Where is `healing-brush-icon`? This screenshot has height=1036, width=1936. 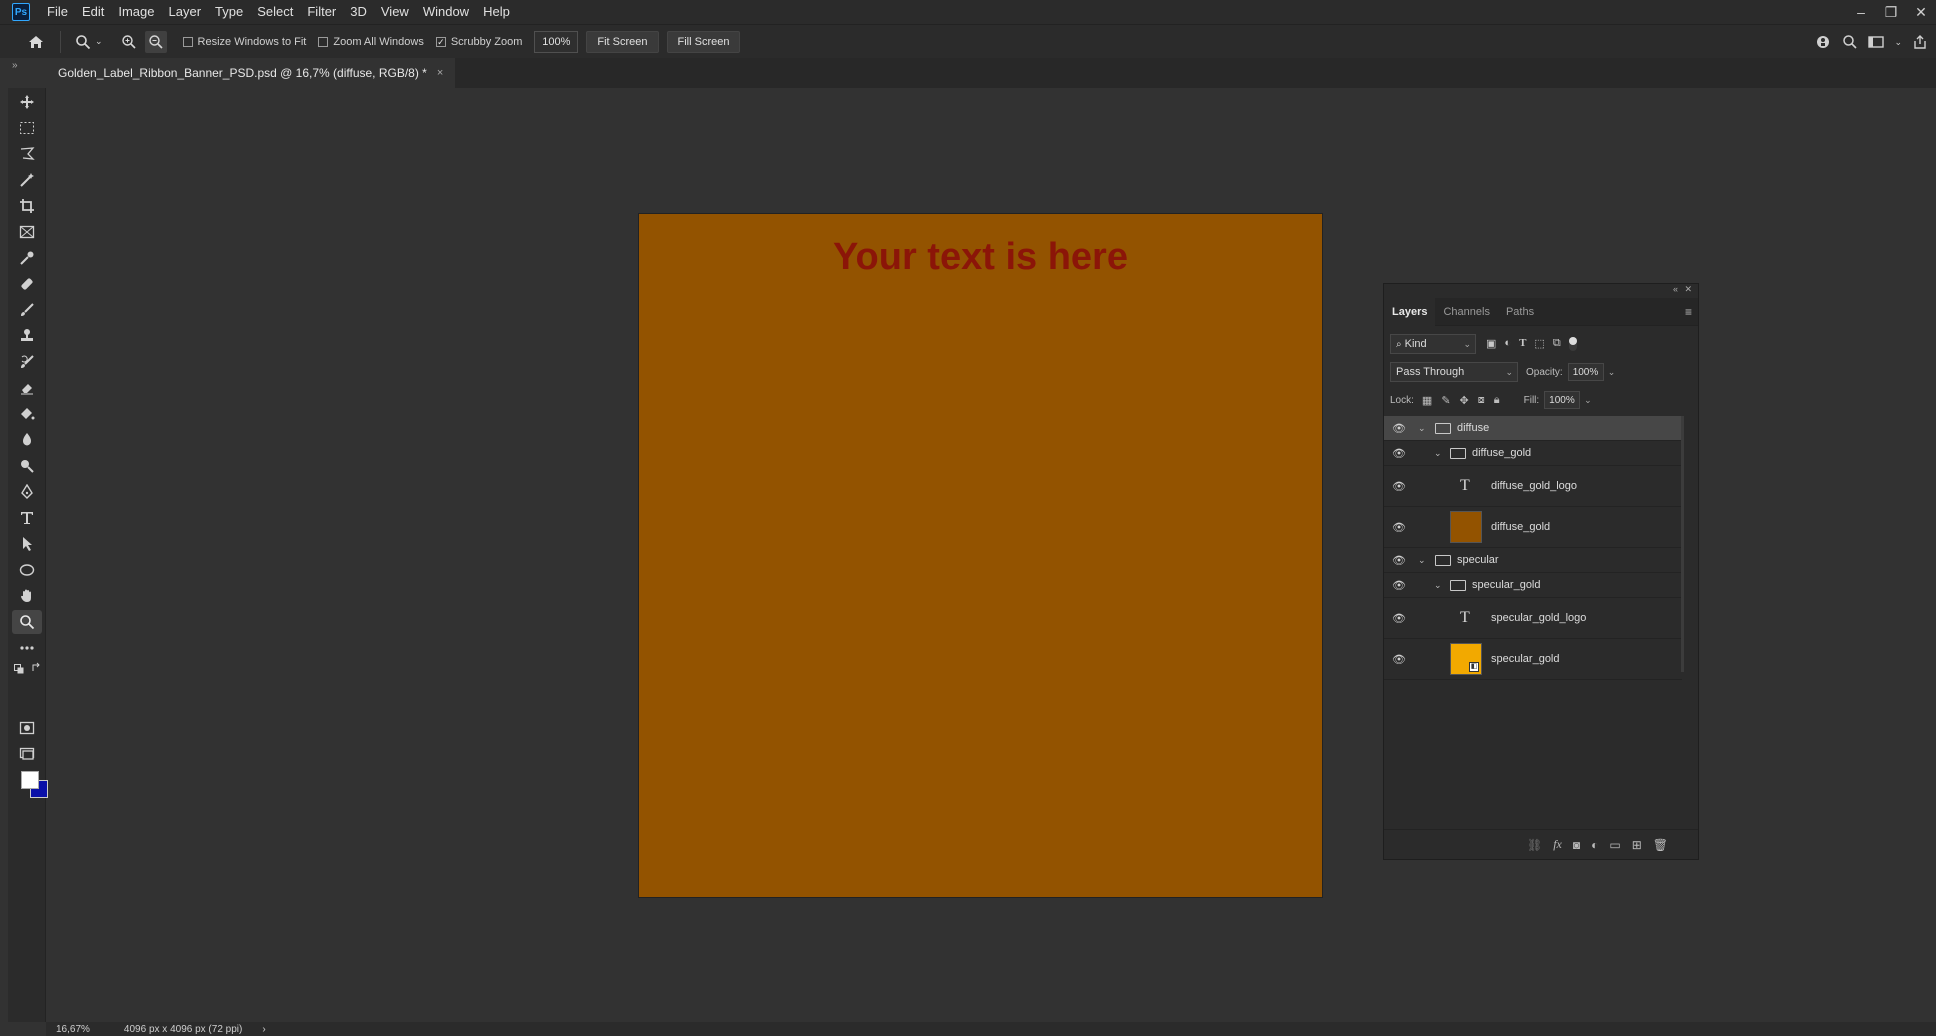 healing-brush-icon is located at coordinates (27, 284).